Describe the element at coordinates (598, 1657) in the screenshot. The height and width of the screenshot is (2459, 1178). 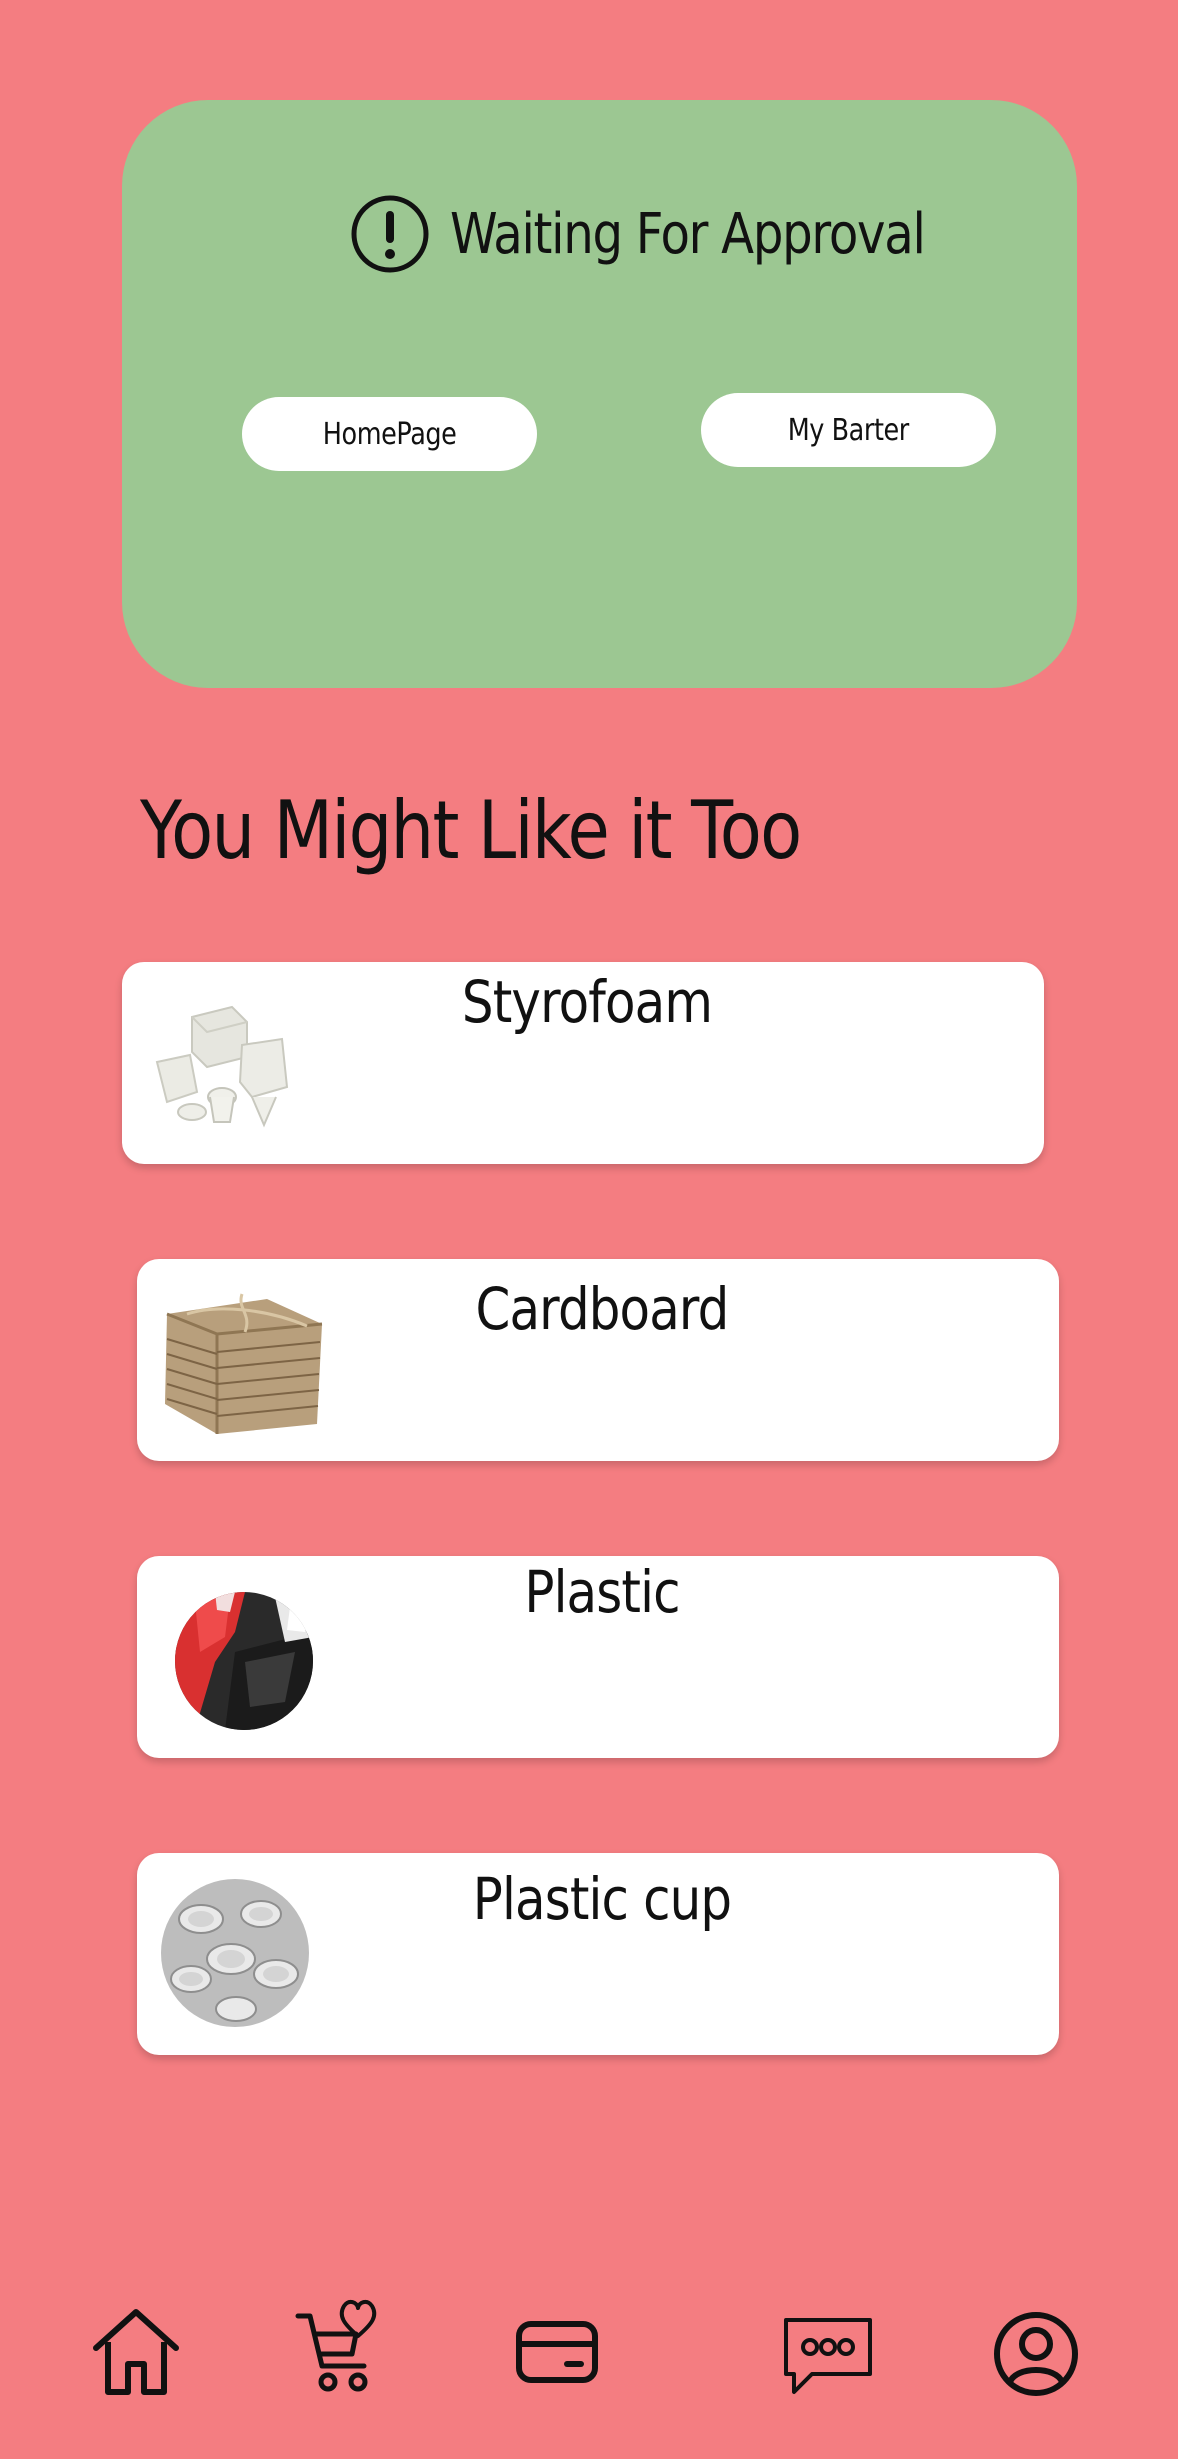
I see `list-item: Plastic` at that location.